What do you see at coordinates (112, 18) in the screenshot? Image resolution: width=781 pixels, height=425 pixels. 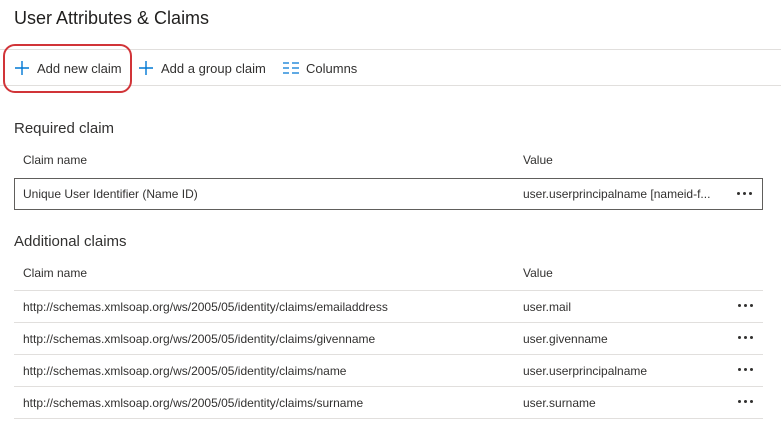 I see `page-title: User Attributes & Claims` at bounding box center [112, 18].